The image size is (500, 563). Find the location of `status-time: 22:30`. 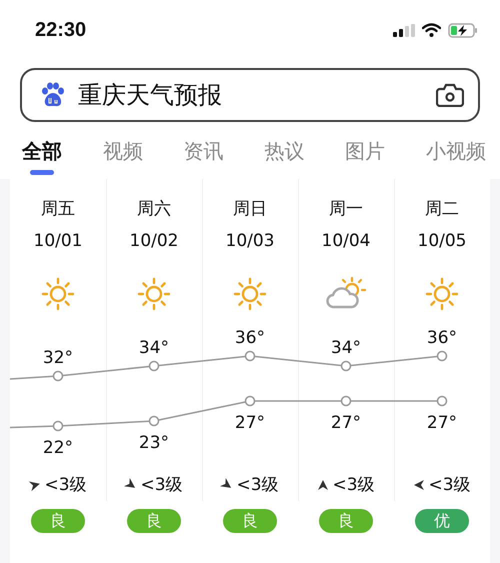

status-time: 22:30 is located at coordinates (60, 30).